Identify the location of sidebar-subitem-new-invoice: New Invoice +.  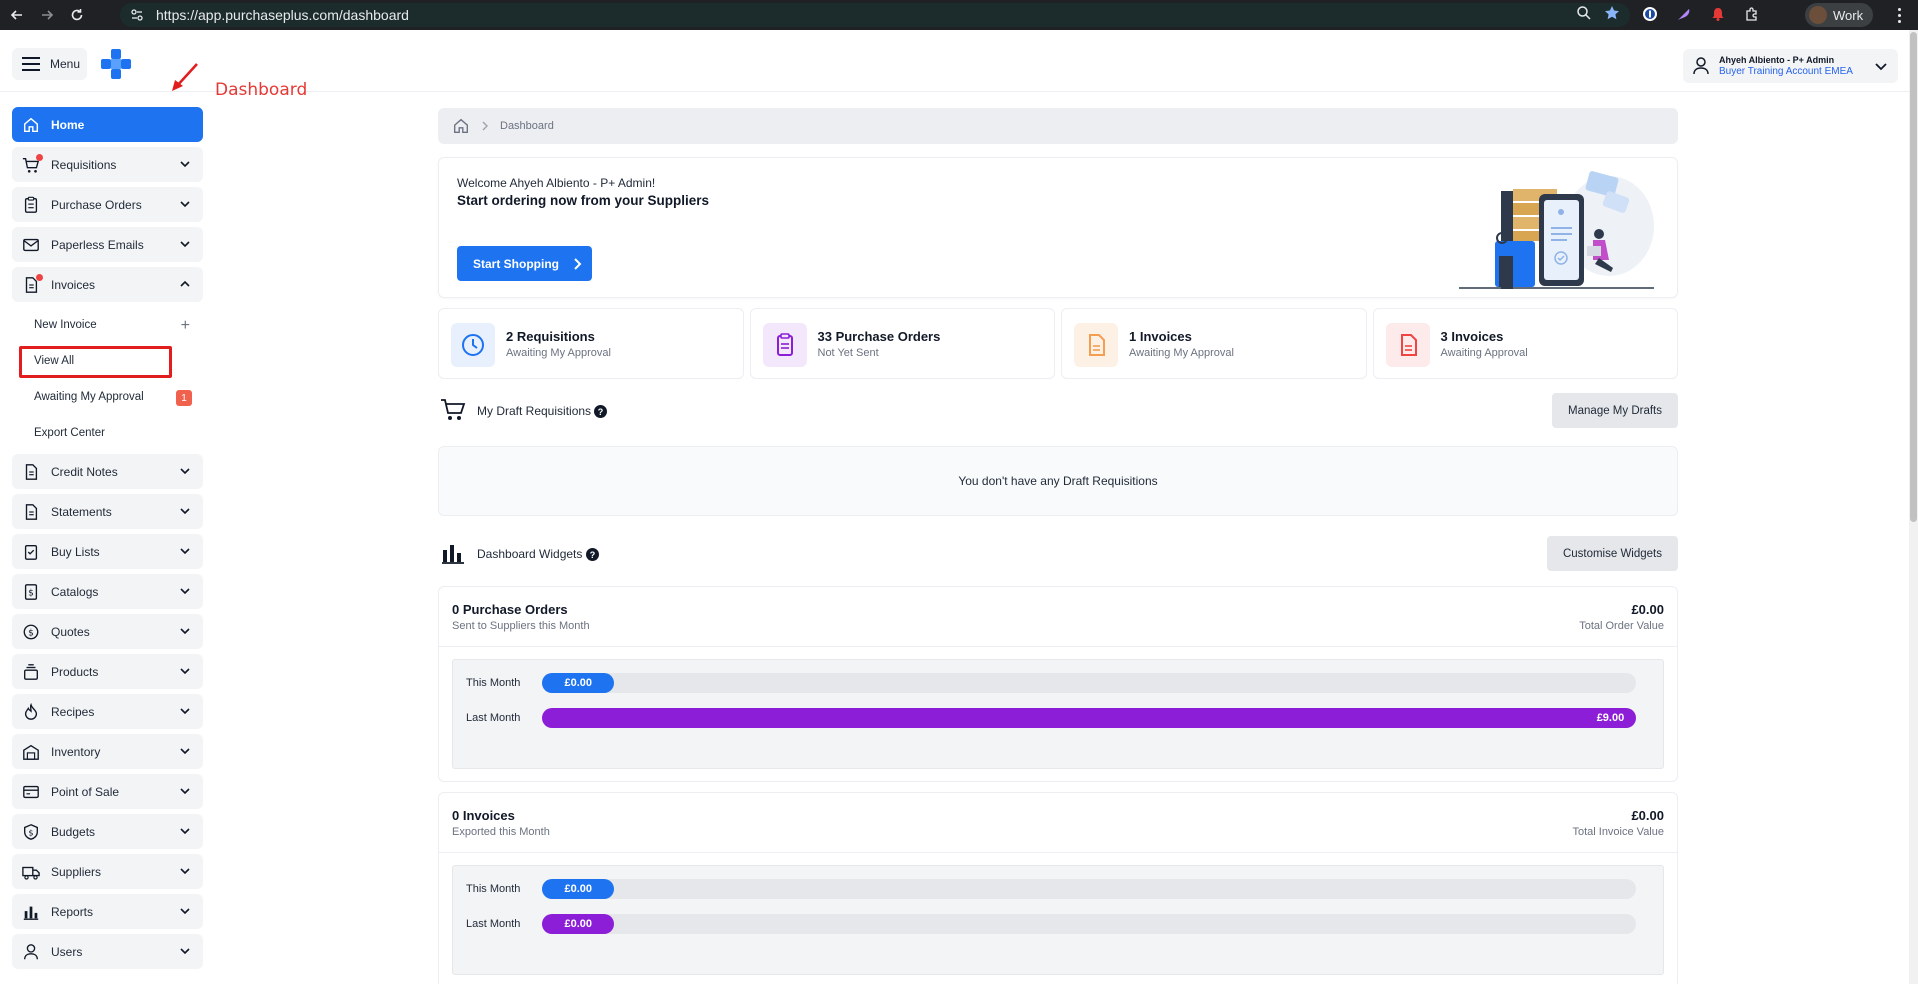
(108, 325).